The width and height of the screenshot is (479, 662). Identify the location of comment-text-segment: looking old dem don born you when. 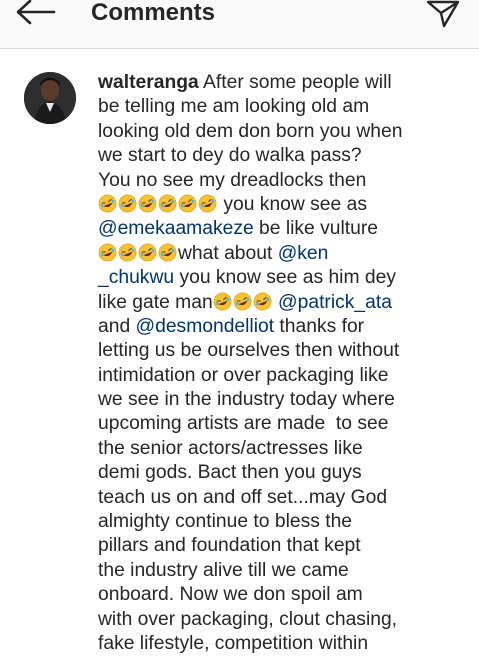
(250, 131).